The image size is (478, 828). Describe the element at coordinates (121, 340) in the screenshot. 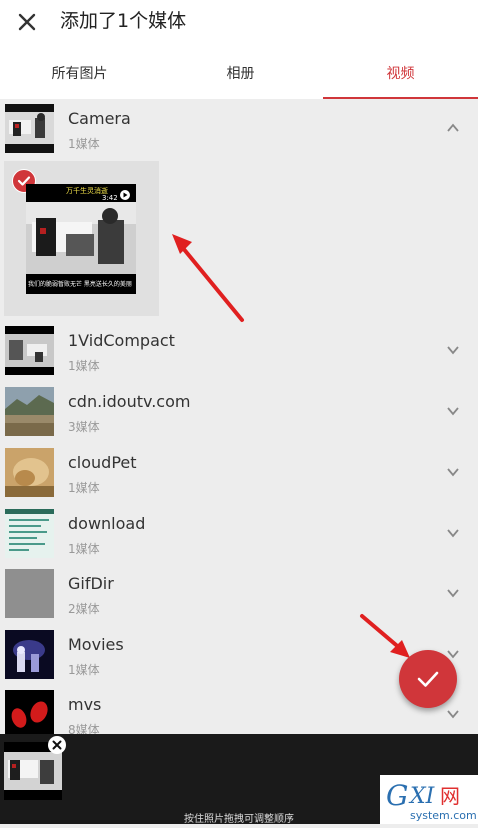

I see `album-name: 1VidCompact` at that location.